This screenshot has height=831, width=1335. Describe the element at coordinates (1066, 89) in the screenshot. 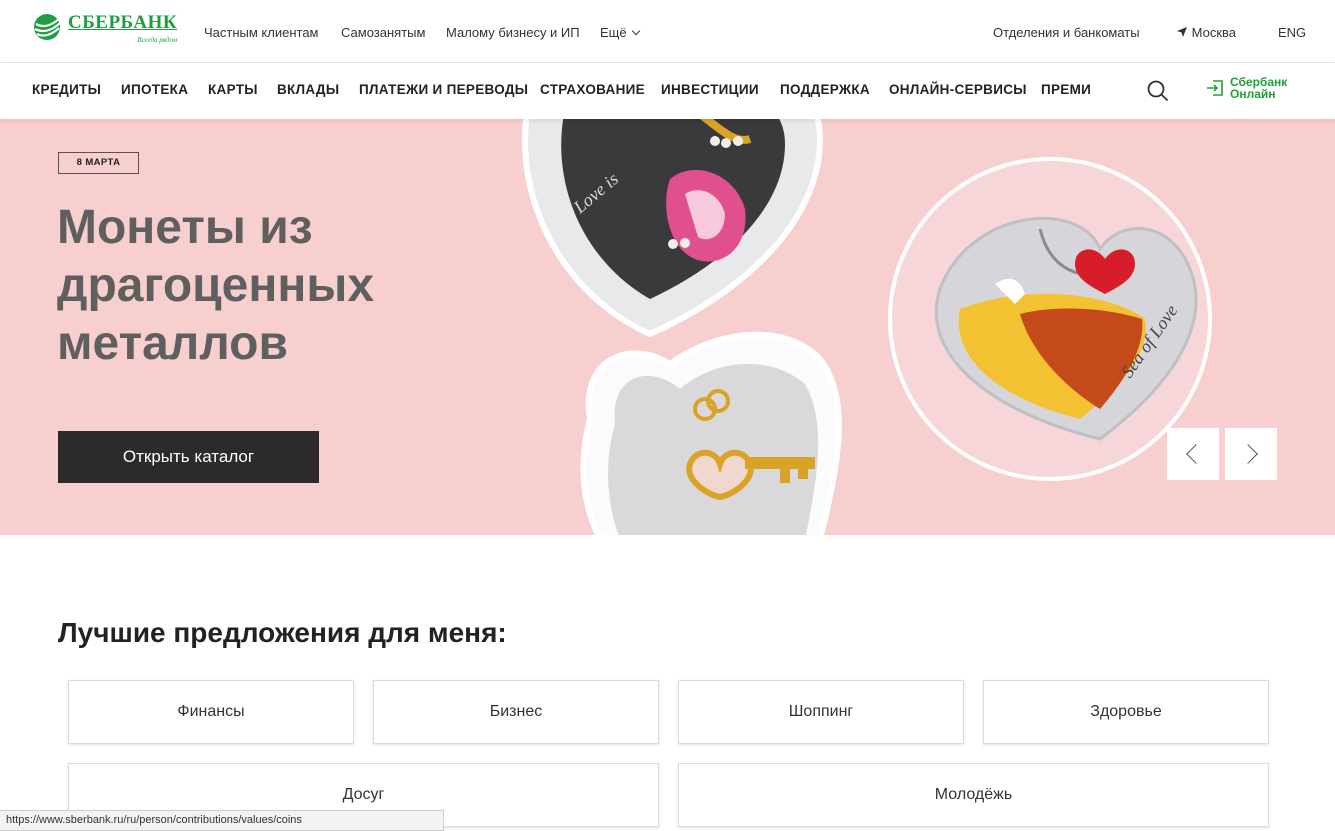

I see `nav-premier: ПРЕМИ` at that location.